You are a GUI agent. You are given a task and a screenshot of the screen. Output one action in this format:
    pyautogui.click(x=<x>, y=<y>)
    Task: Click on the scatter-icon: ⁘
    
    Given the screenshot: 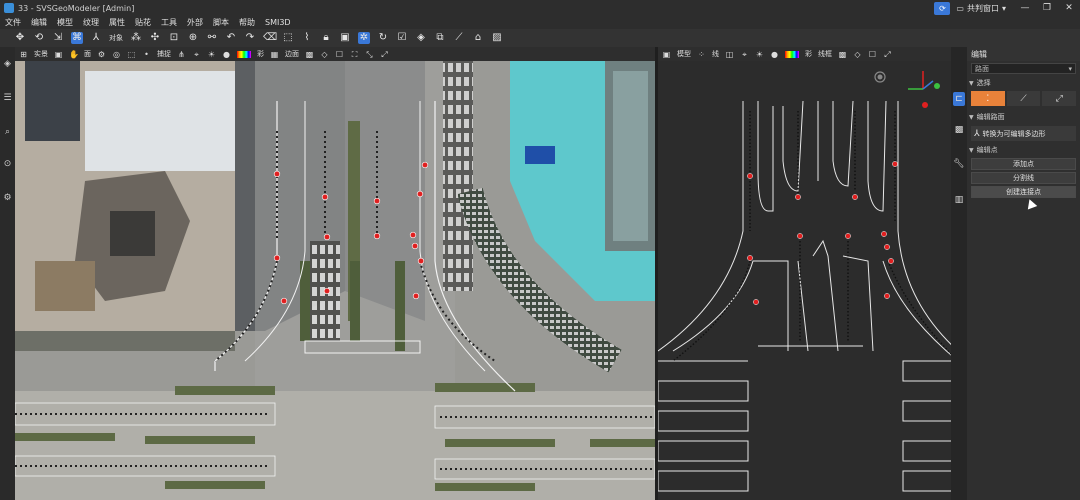 What is the action you would take?
    pyautogui.click(x=701, y=54)
    